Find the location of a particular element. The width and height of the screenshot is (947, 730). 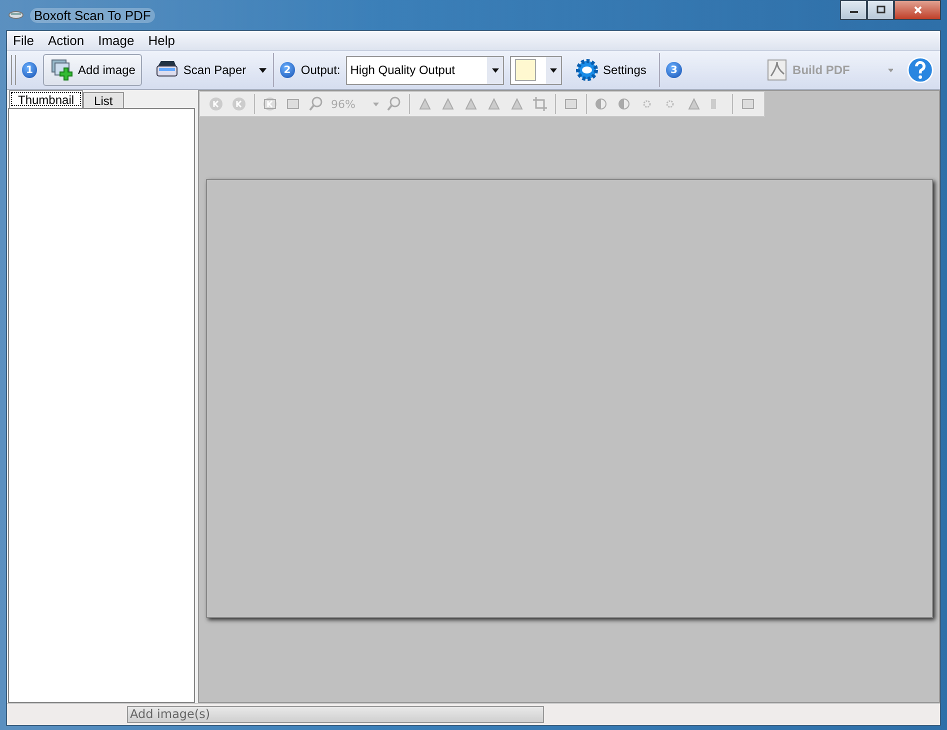

close-icon is located at coordinates (917, 10).